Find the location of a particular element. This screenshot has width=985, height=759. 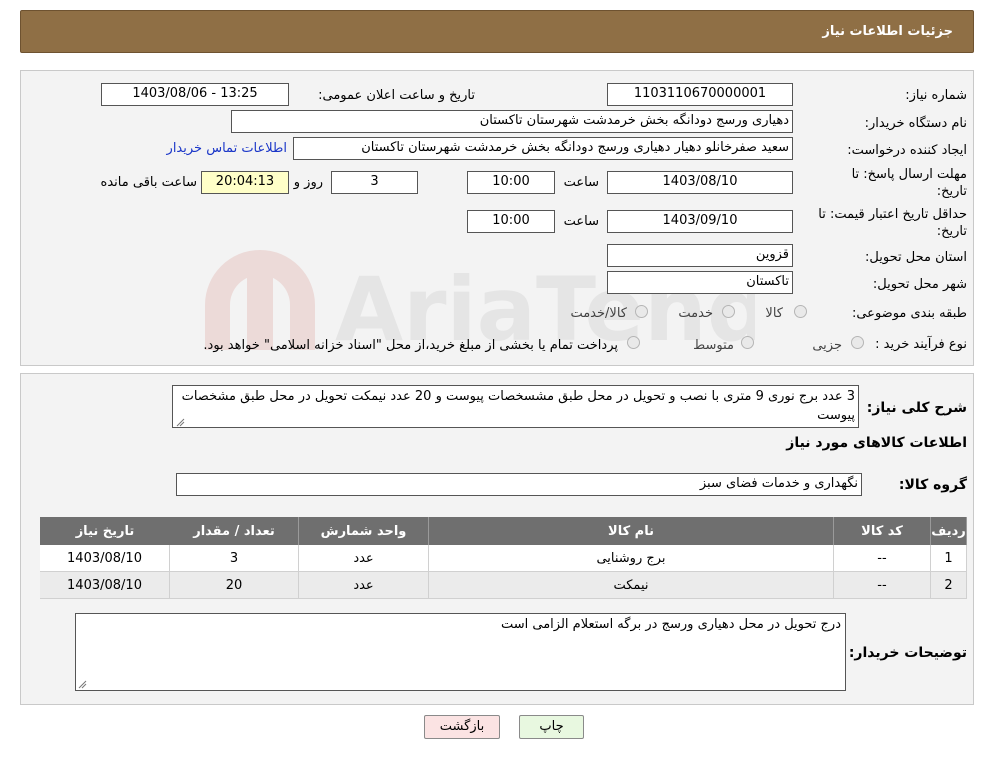

goods-section-title: اطلاعات کالاهای مورد نیاز is located at coordinates (876, 443).